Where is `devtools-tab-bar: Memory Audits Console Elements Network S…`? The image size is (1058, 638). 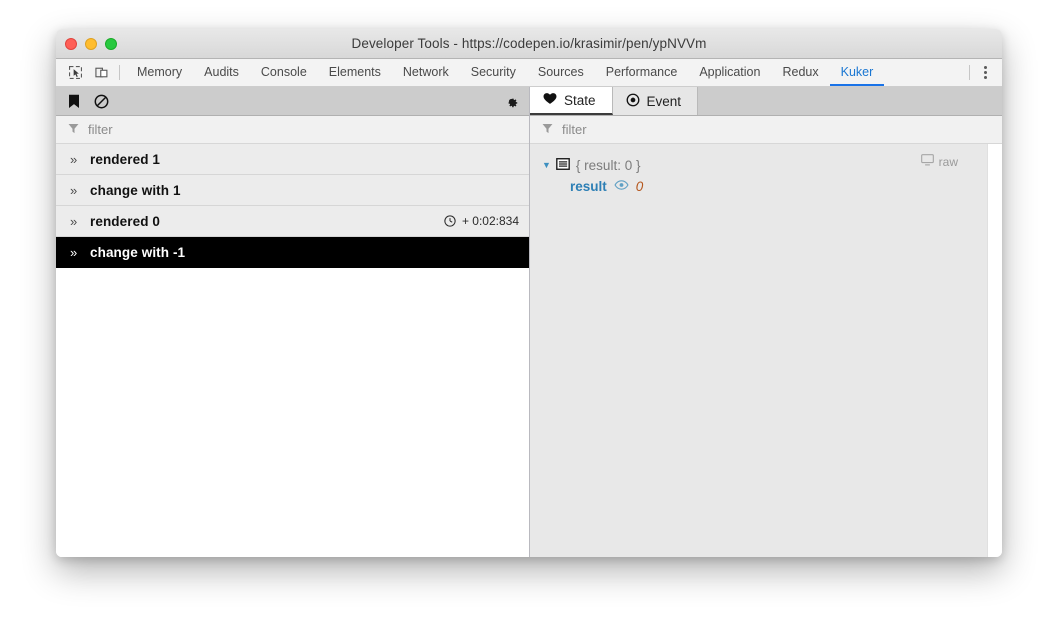 devtools-tab-bar: Memory Audits Console Elements Network S… is located at coordinates (529, 73).